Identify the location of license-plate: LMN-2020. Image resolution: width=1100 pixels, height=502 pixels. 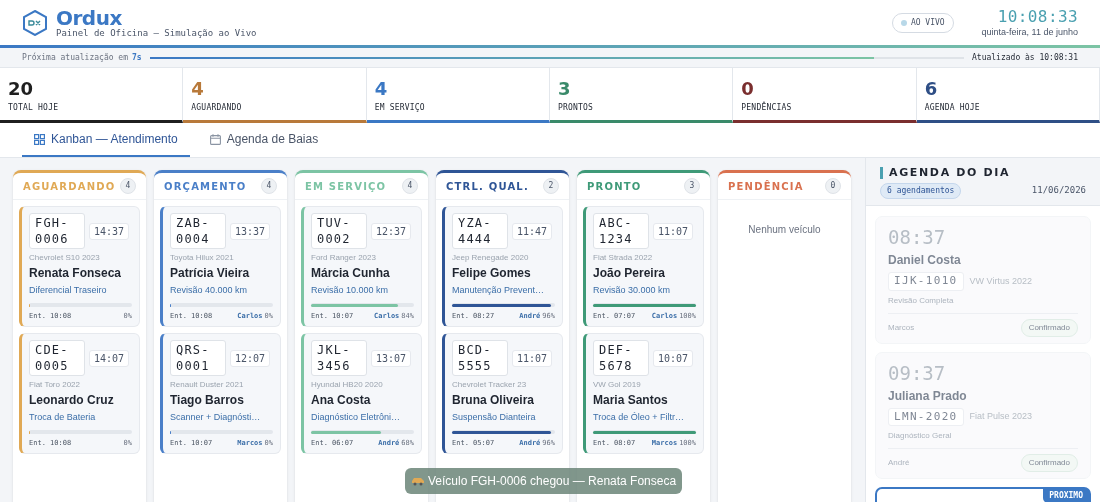
(926, 416).